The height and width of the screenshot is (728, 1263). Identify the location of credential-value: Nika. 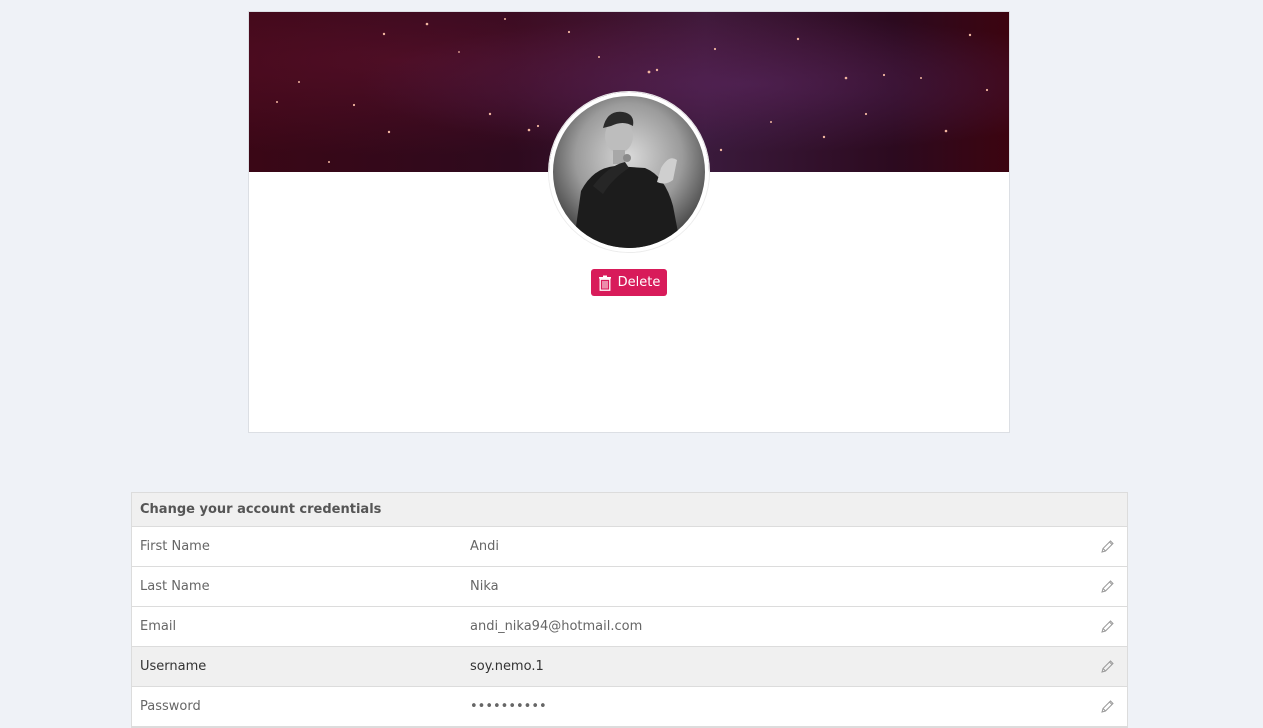
(484, 586).